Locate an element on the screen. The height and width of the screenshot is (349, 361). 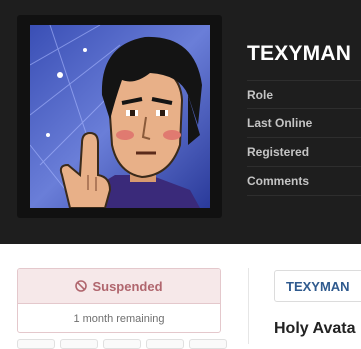
meta-role-label: Role is located at coordinates (304, 94).